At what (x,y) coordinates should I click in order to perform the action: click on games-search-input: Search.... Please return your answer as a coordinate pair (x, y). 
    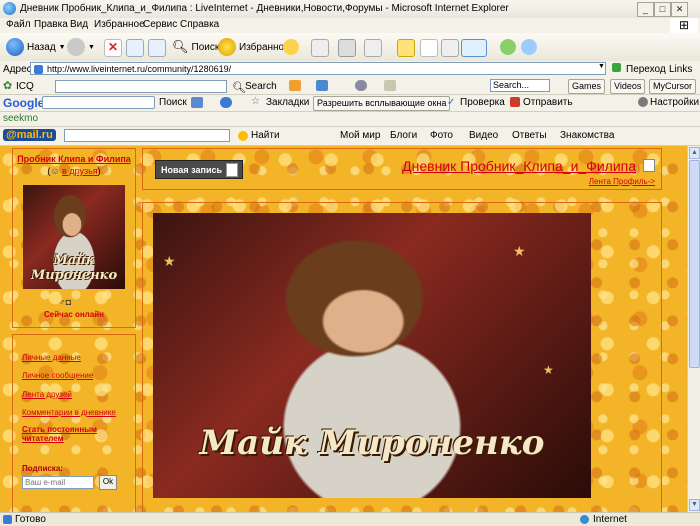
    Looking at the image, I should click on (520, 85).